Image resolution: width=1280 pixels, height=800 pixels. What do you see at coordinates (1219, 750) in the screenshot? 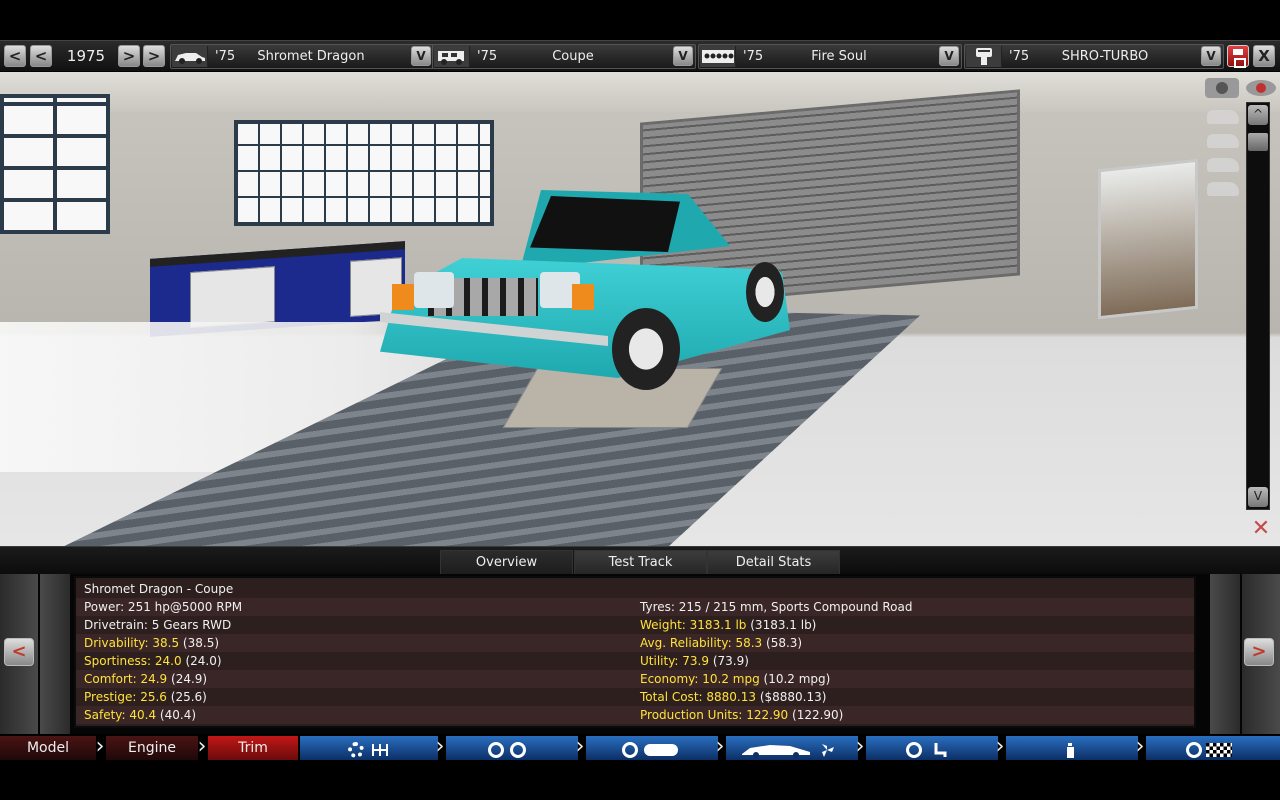
I see `checkered-flag-icon` at bounding box center [1219, 750].